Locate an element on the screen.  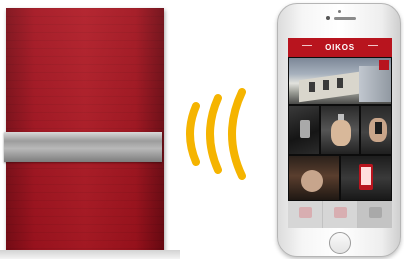
tile-building-photo is located at coordinates (340, 81).